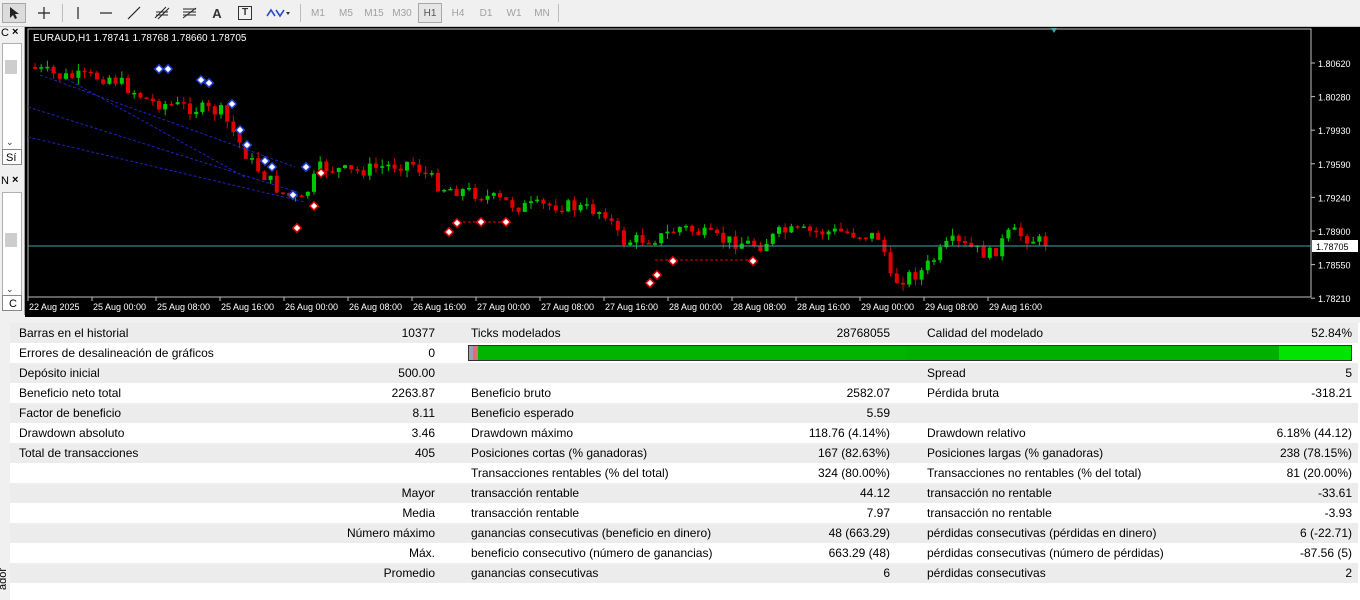 The image size is (1360, 600). I want to click on text-label-tool-icon: T, so click(245, 13).